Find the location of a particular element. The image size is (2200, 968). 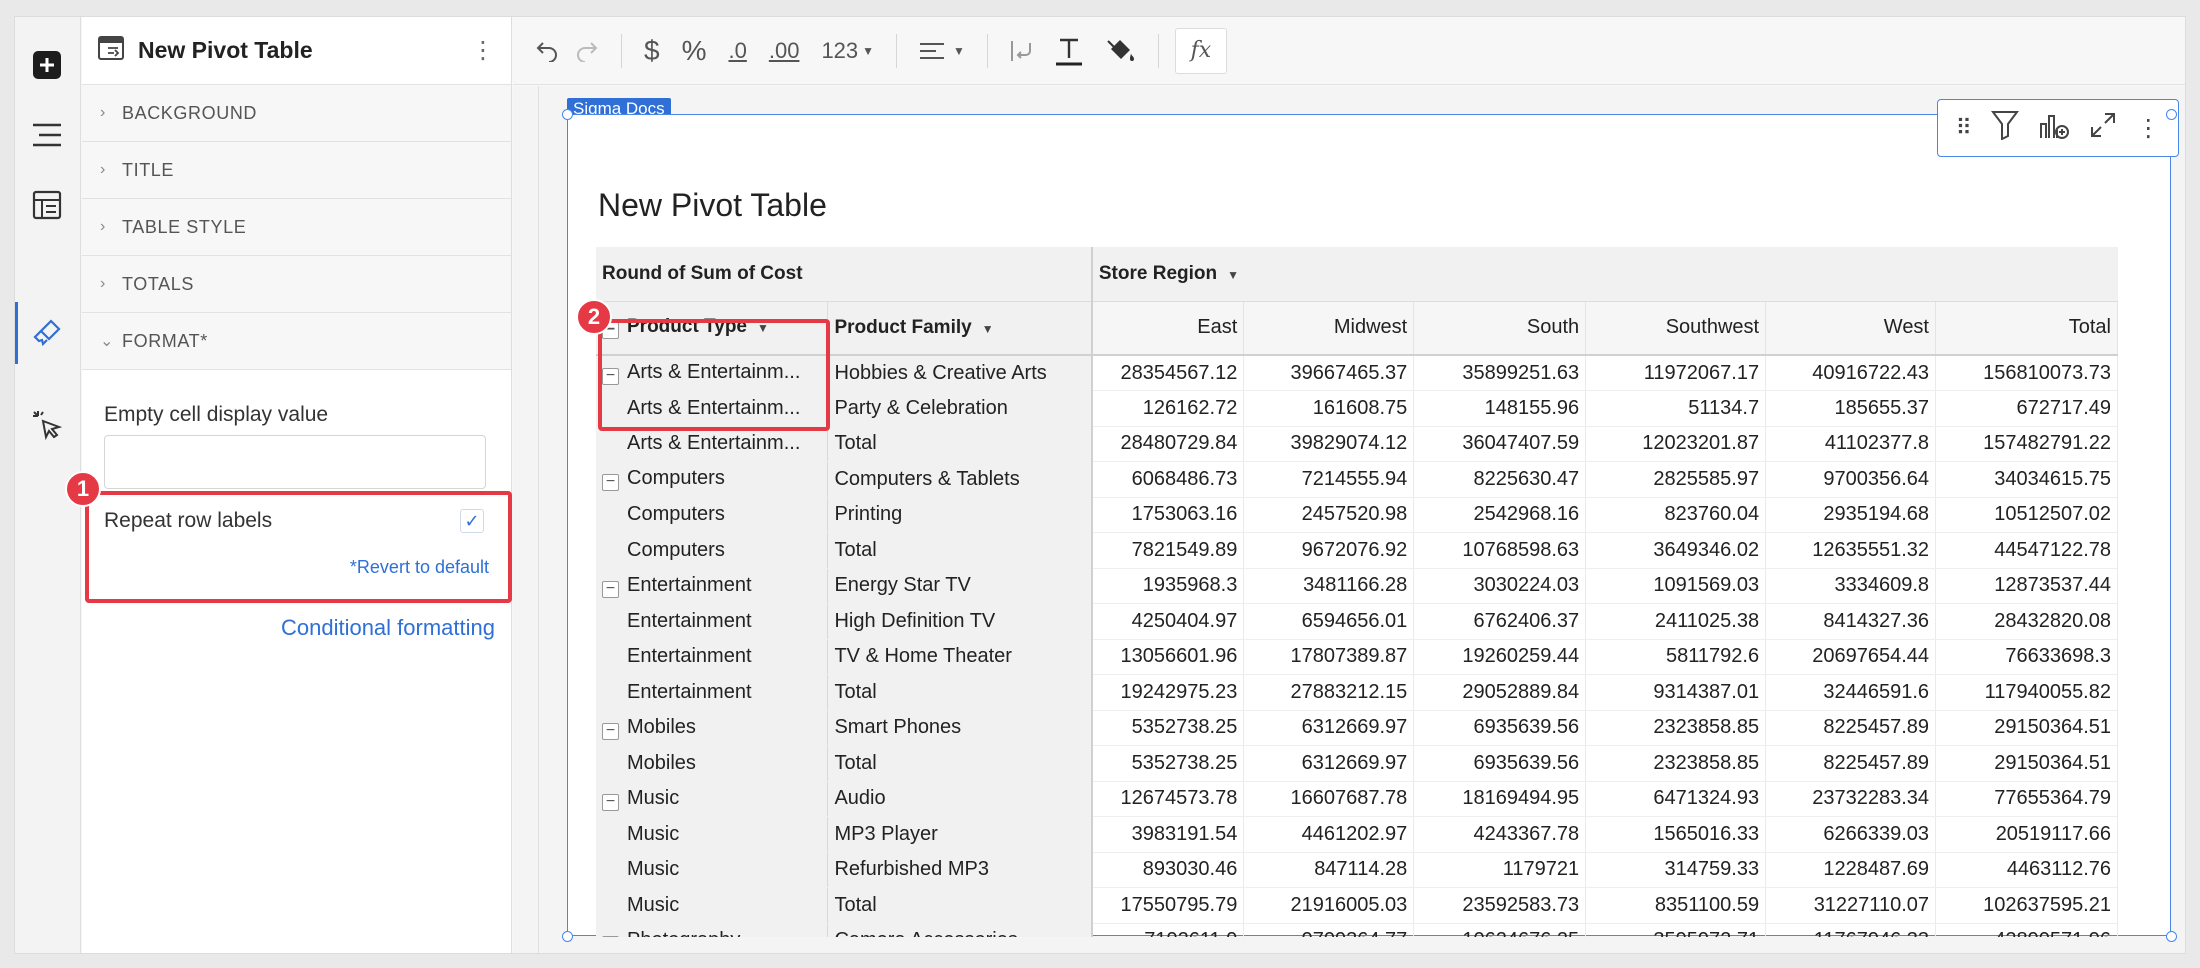

element-menu-icon: ⋮ is located at coordinates (2148, 128).